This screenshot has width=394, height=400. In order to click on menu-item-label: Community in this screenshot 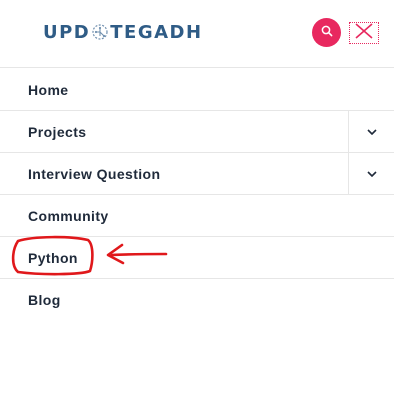, I will do `click(68, 215)`.